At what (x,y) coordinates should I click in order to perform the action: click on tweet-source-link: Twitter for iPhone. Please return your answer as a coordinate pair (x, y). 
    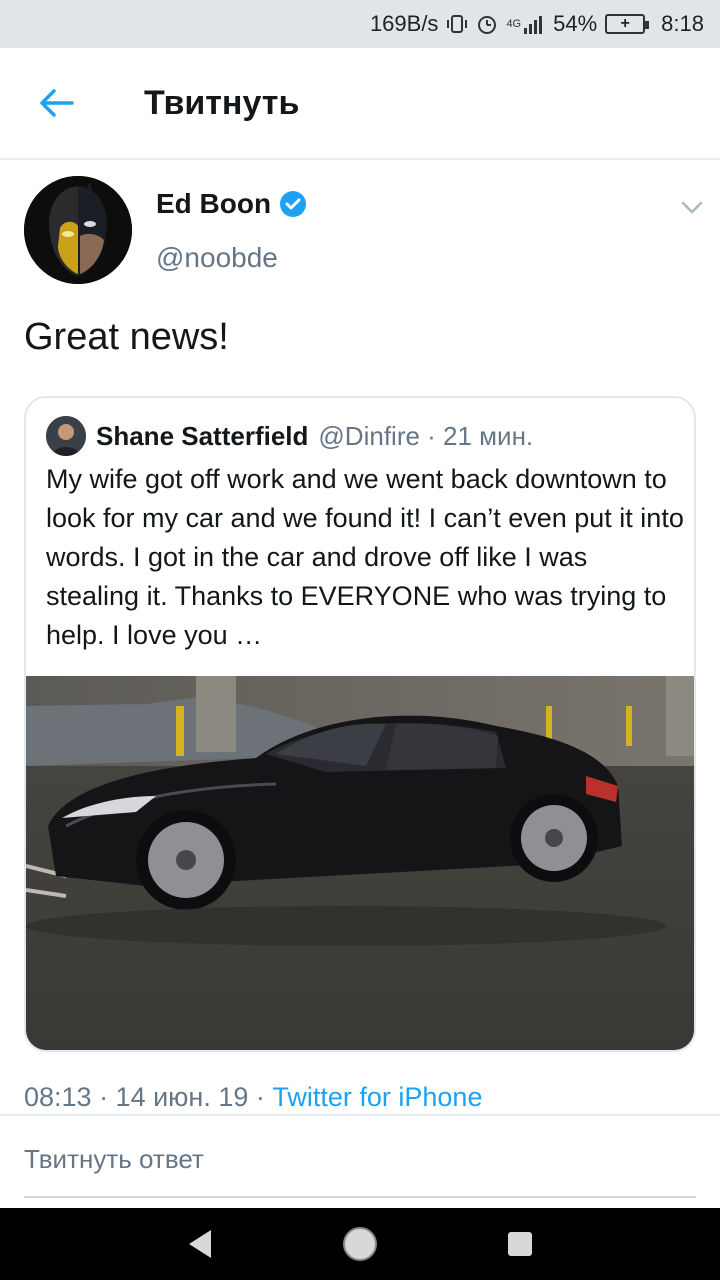
    Looking at the image, I should click on (377, 1097).